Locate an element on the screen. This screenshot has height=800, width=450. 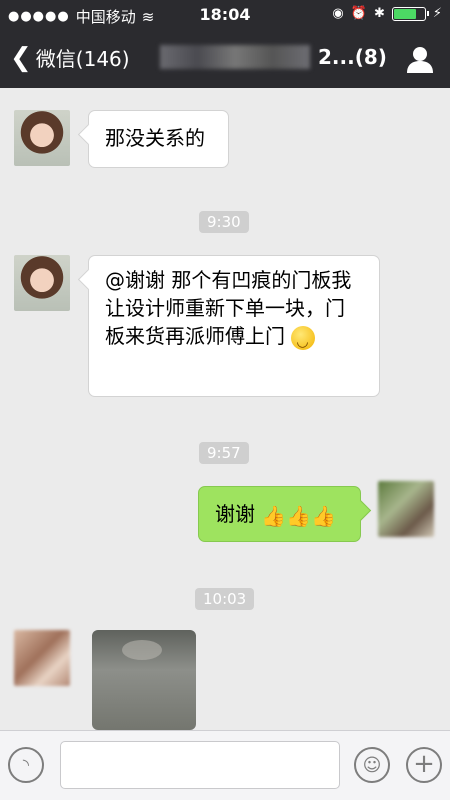
message-bubble: 谢谢 👍👍👍 is located at coordinates (279, 514).